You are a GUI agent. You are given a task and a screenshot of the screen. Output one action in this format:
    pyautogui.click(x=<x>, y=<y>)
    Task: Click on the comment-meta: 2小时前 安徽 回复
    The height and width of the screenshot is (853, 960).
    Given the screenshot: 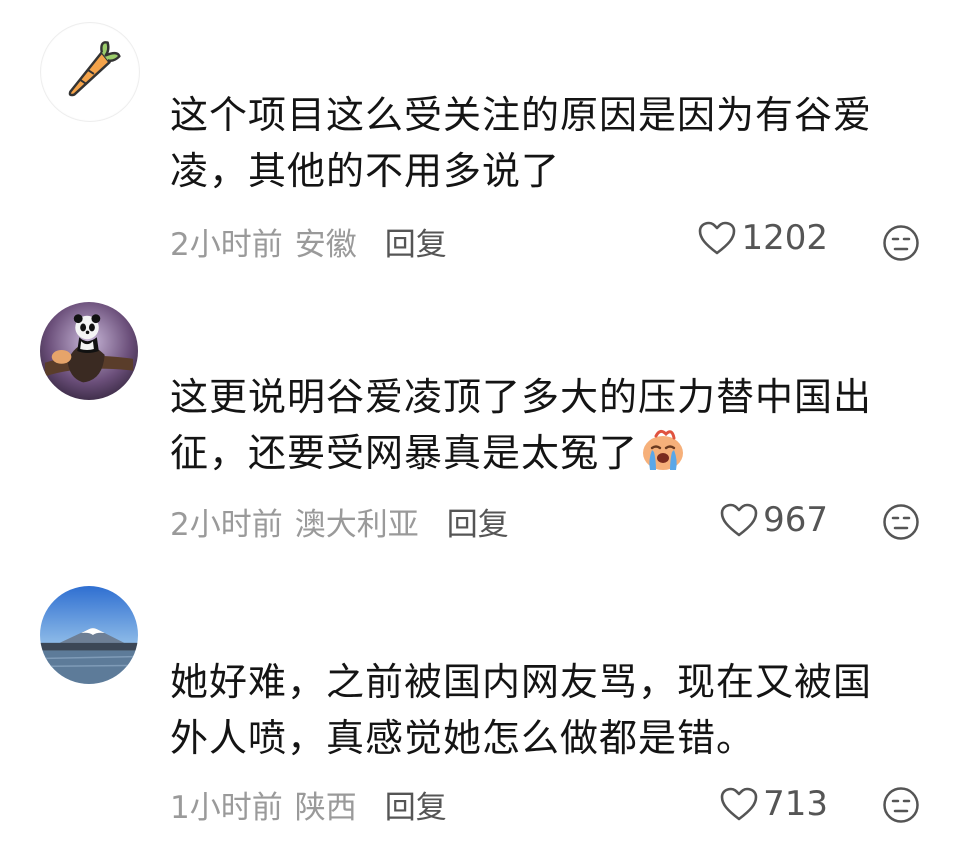 What is the action you would take?
    pyautogui.click(x=308, y=241)
    